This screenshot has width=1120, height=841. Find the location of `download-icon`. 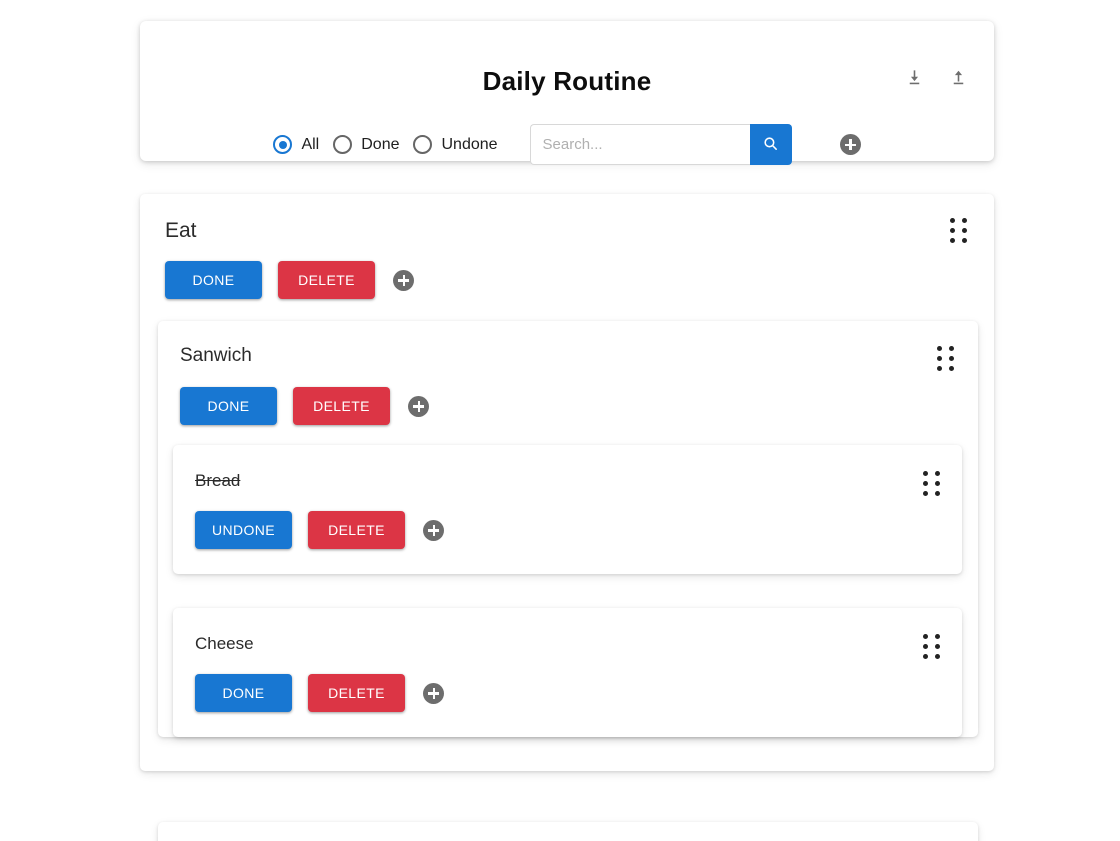

download-icon is located at coordinates (914, 77).